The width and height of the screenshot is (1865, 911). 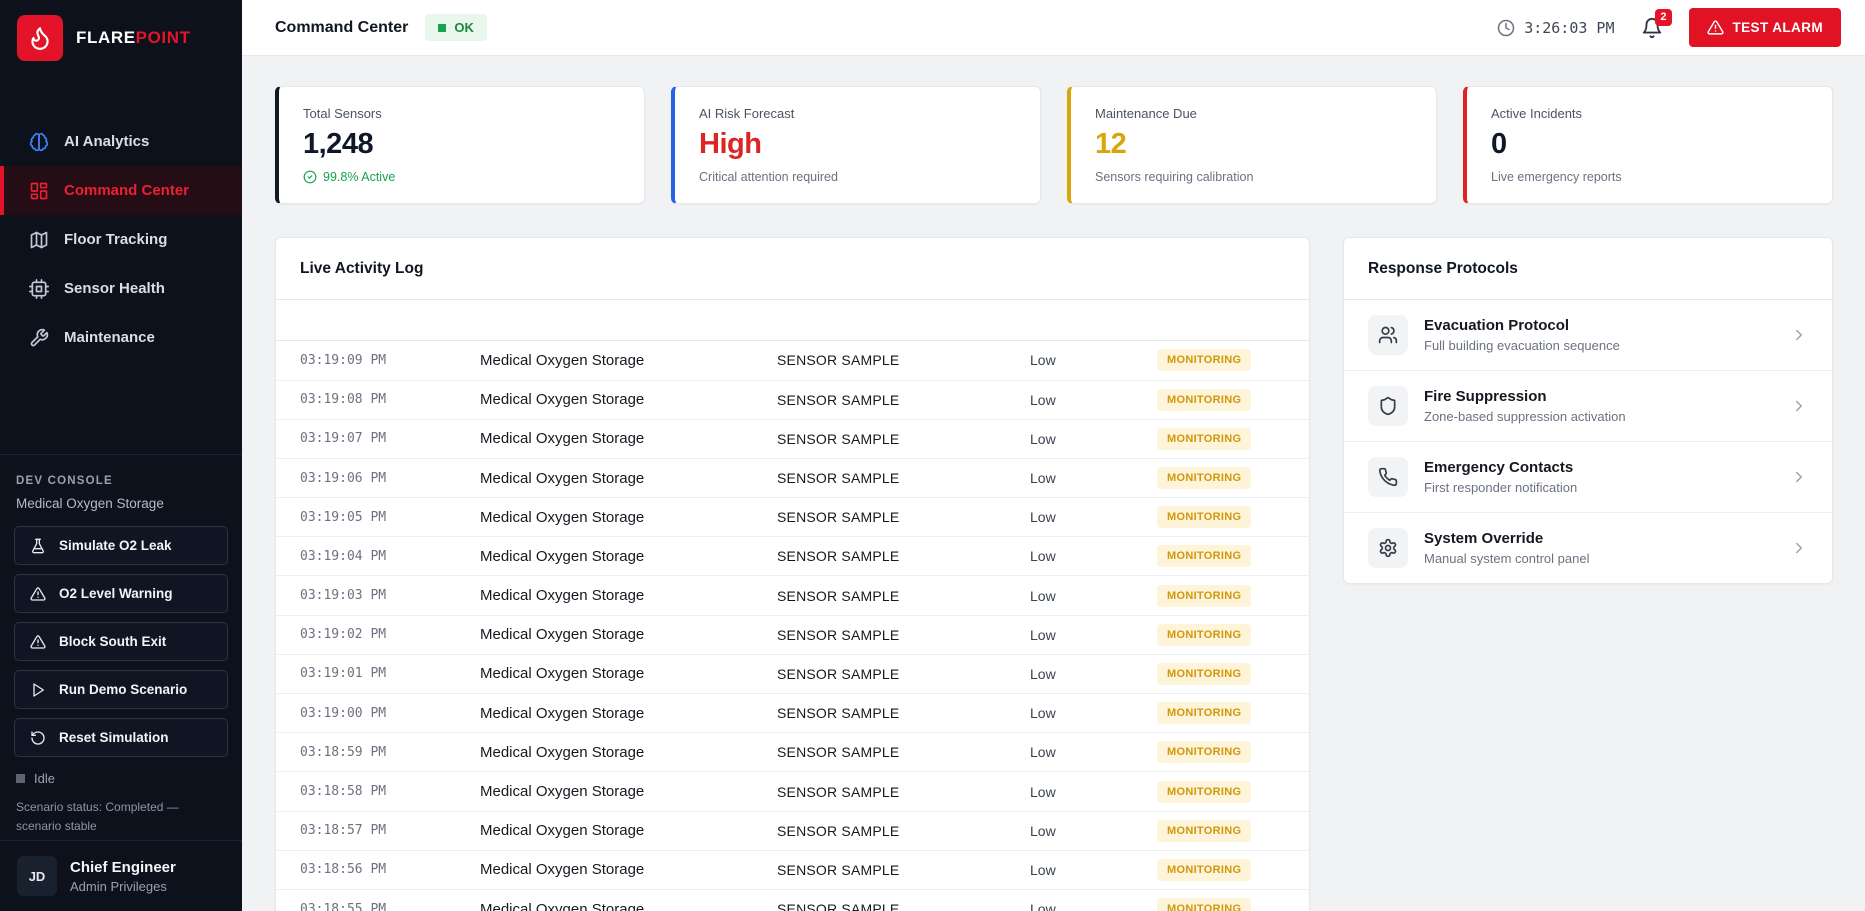 What do you see at coordinates (359, 177) in the screenshot?
I see `stat-subtitle-text: 99.8% Active` at bounding box center [359, 177].